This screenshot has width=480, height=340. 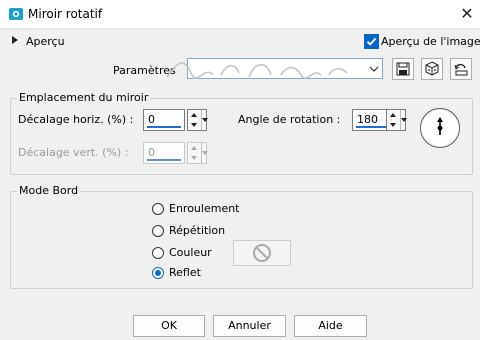 I want to click on color-swatch, so click(x=262, y=253).